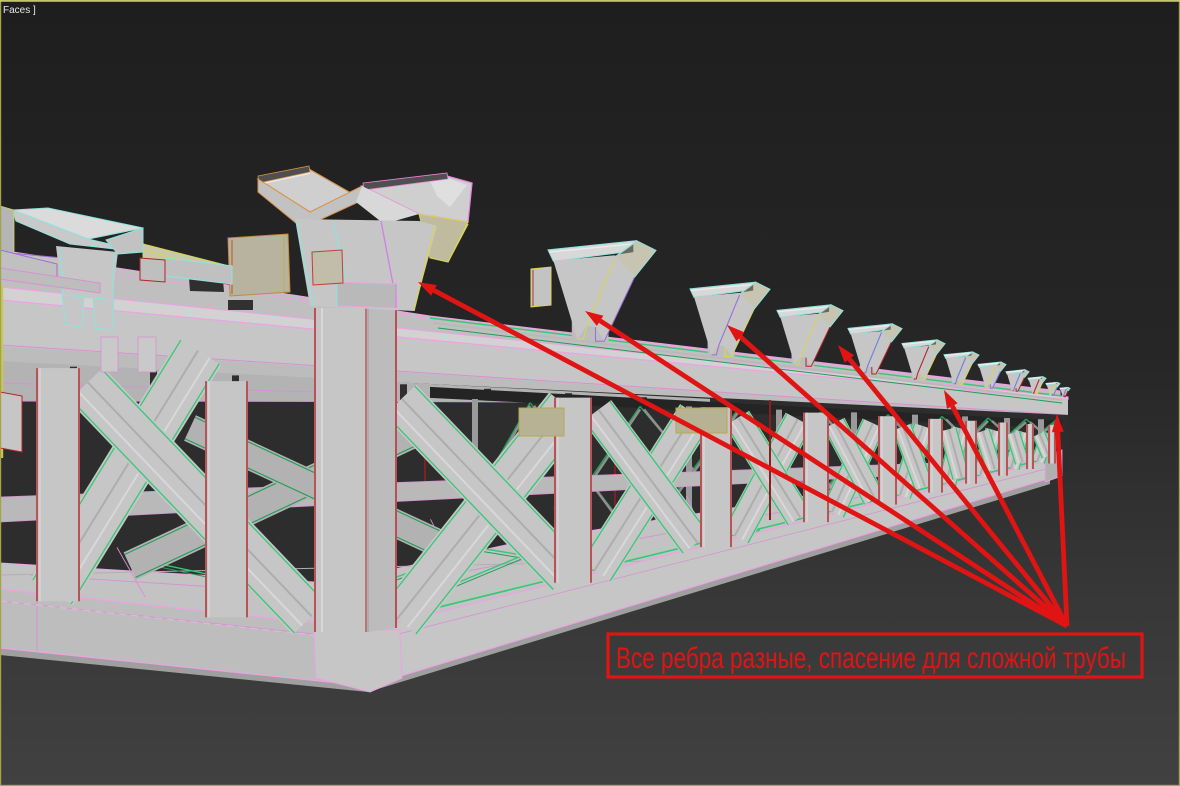 Image resolution: width=1180 pixels, height=786 pixels. What do you see at coordinates (19, 10) in the screenshot?
I see `svg-text: Faces ]` at bounding box center [19, 10].